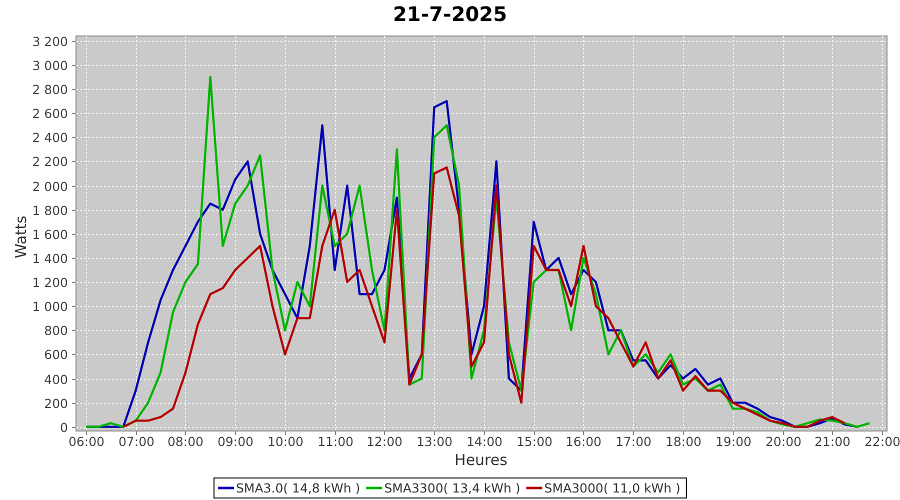 The width and height of the screenshot is (900, 500). Describe the element at coordinates (50, 258) in the screenshot. I see `tick-label: 1 400` at that location.